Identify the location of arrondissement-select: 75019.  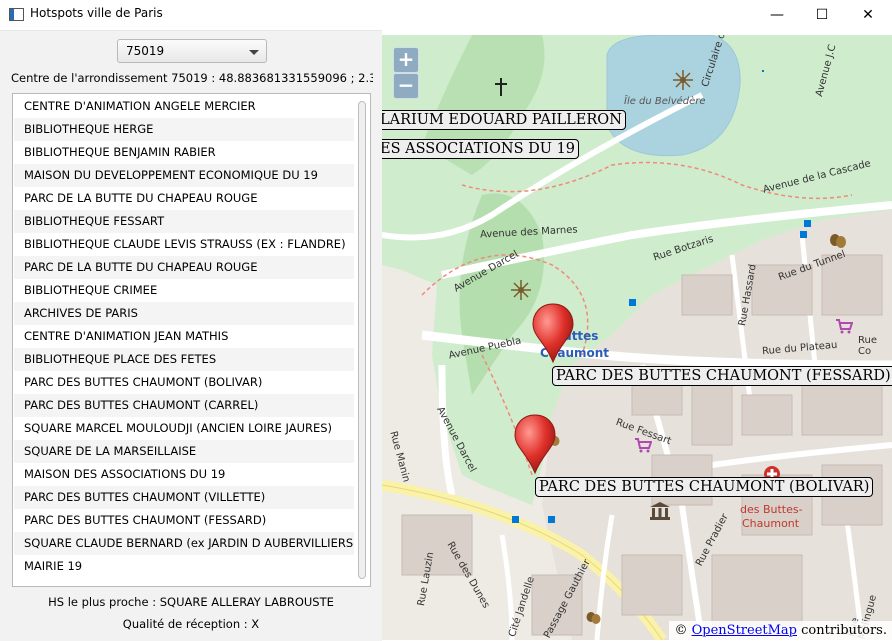
(192, 51).